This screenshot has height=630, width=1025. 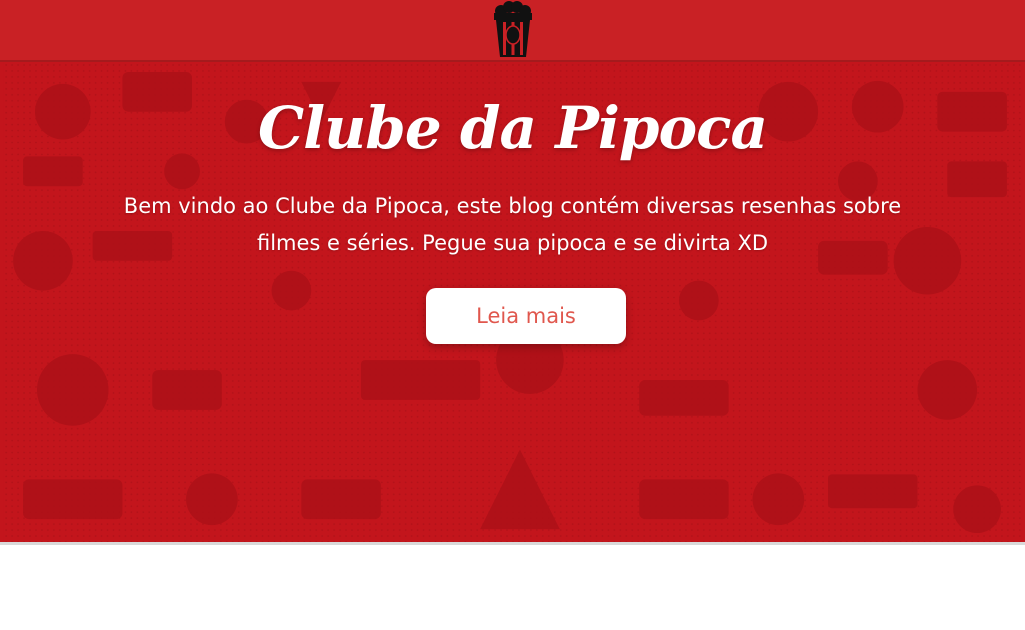 I want to click on top-navbar, so click(x=512, y=31).